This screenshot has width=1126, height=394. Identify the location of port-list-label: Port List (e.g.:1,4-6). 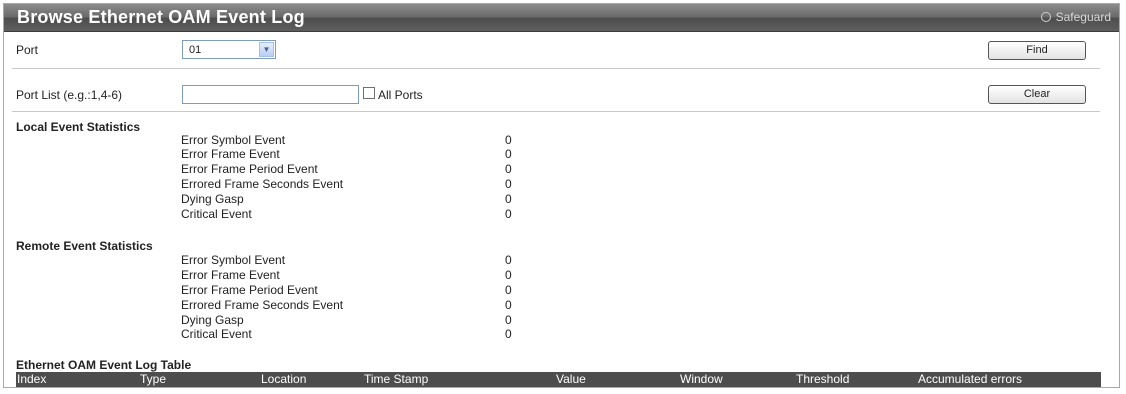
(69, 95).